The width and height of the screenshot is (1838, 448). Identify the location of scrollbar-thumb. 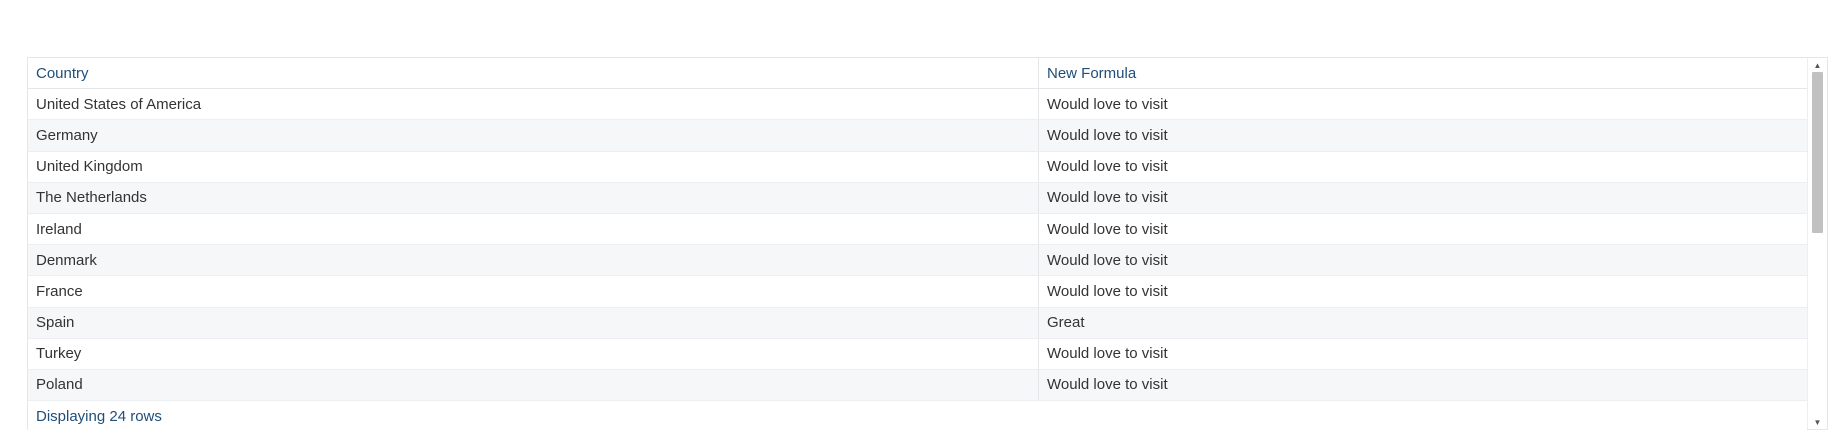
(1817, 152).